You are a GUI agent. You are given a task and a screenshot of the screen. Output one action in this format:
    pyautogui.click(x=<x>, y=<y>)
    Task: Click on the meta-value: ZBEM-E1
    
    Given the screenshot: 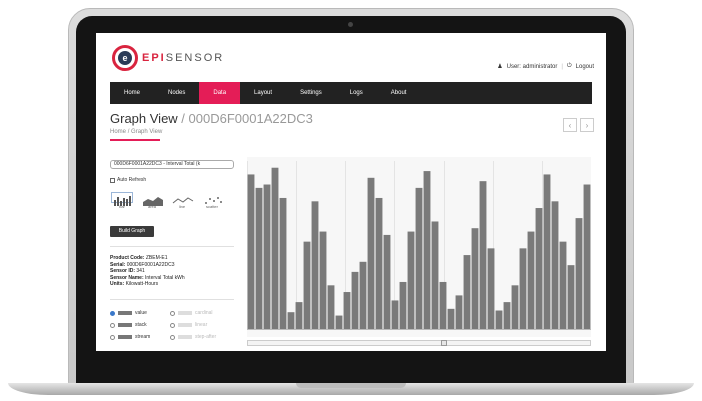 What is the action you would take?
    pyautogui.click(x=156, y=258)
    